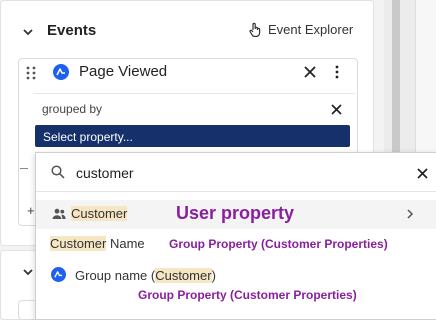 The width and height of the screenshot is (436, 320). What do you see at coordinates (311, 29) in the screenshot?
I see `event-explorer-label: Event Explorer` at bounding box center [311, 29].